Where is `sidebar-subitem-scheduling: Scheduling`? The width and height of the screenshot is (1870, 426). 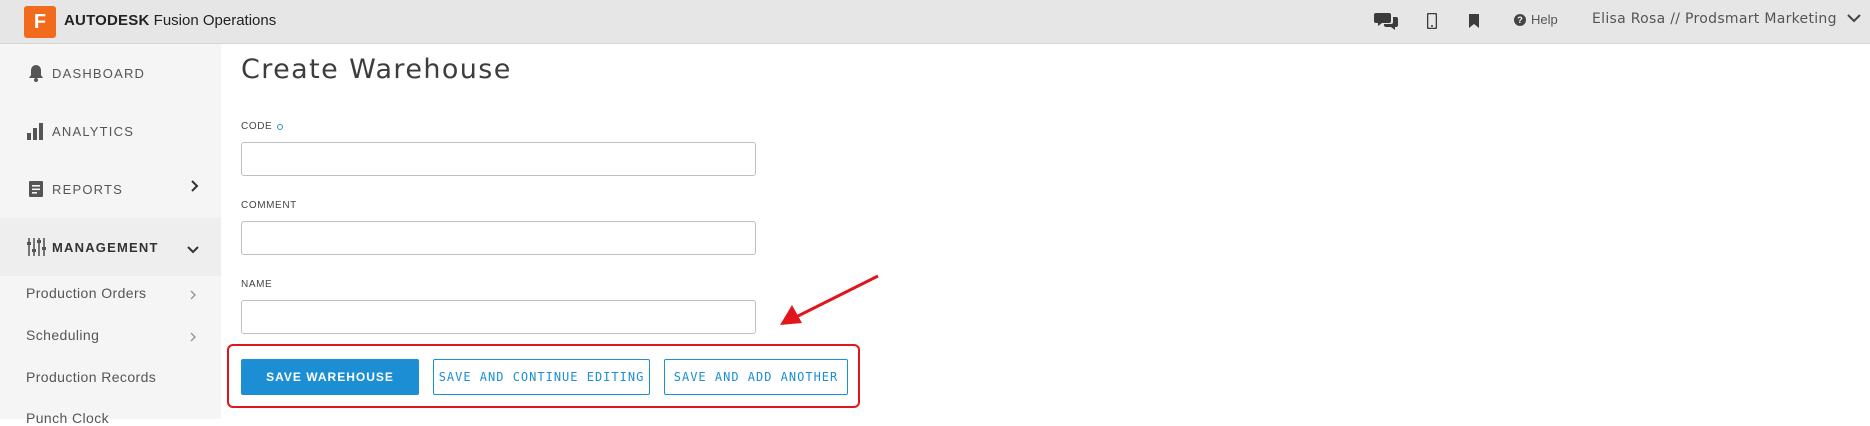 sidebar-subitem-scheduling: Scheduling is located at coordinates (111, 336).